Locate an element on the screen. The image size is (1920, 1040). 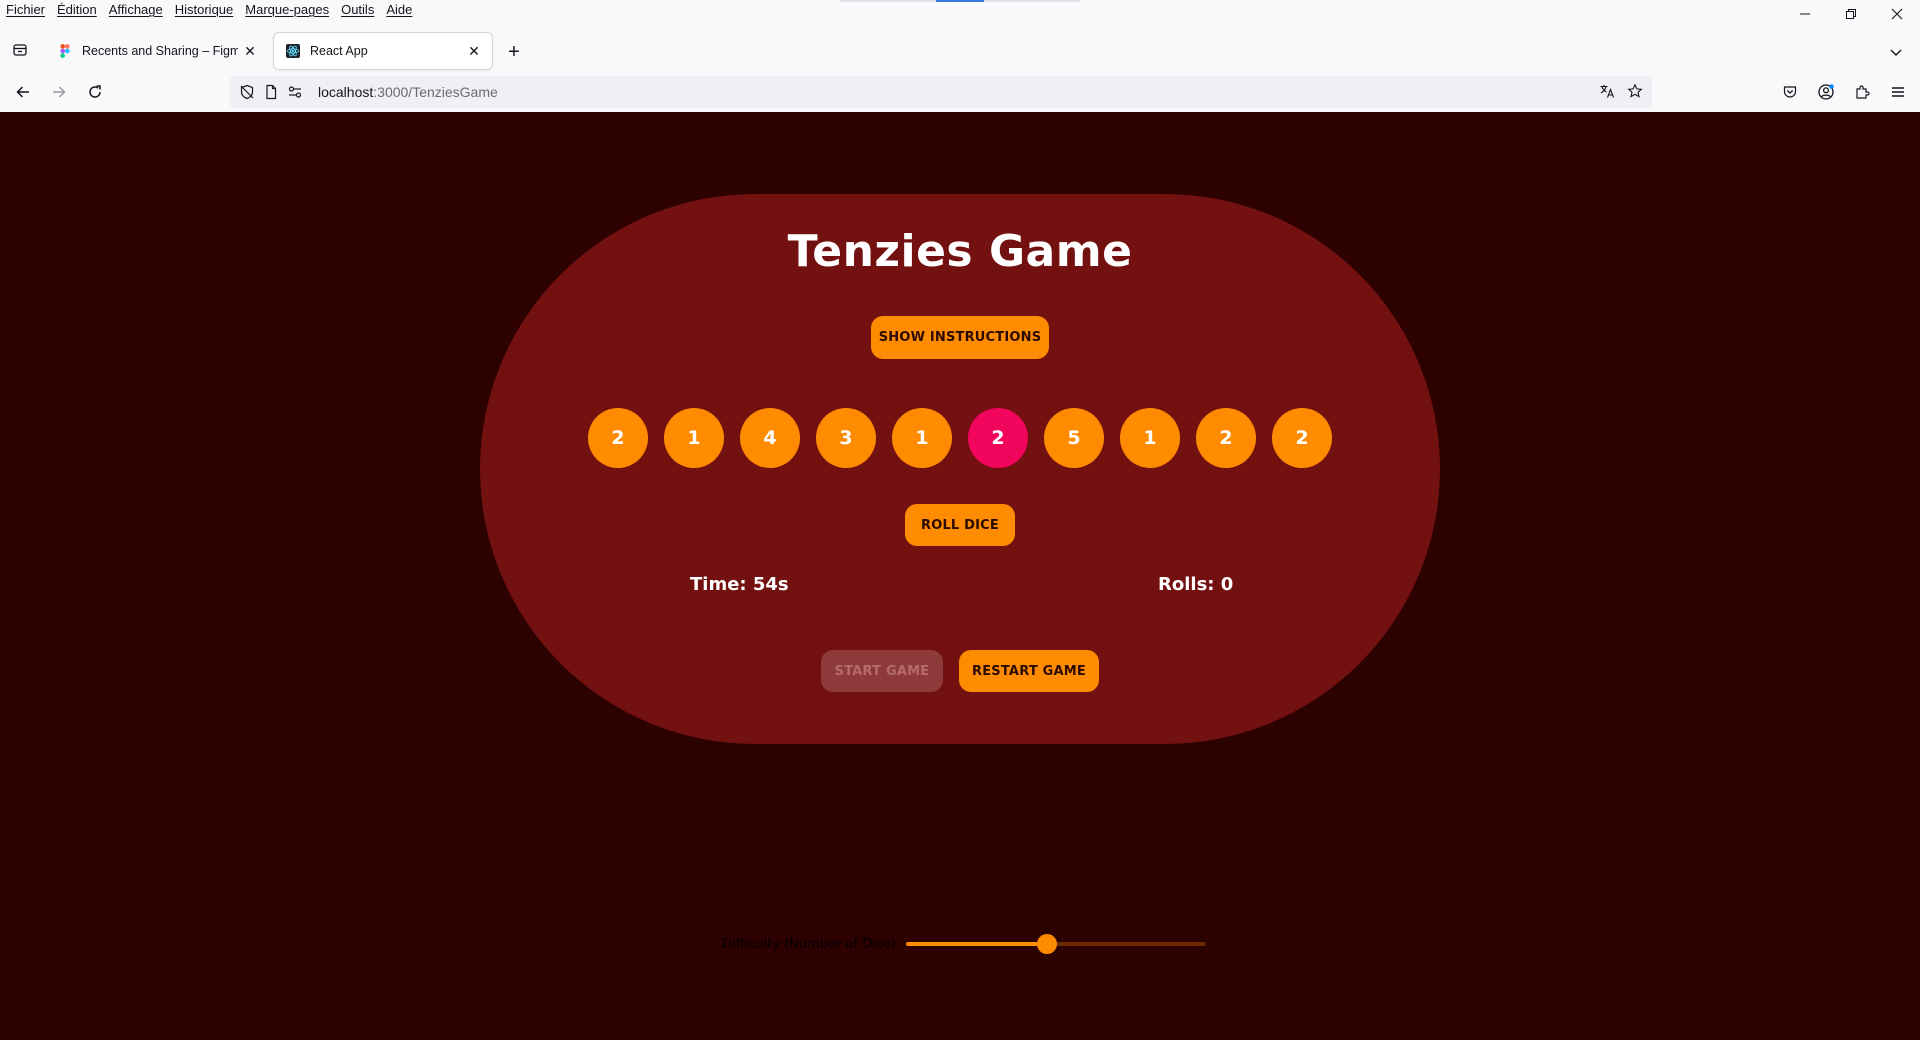
die: 4 is located at coordinates (770, 438).